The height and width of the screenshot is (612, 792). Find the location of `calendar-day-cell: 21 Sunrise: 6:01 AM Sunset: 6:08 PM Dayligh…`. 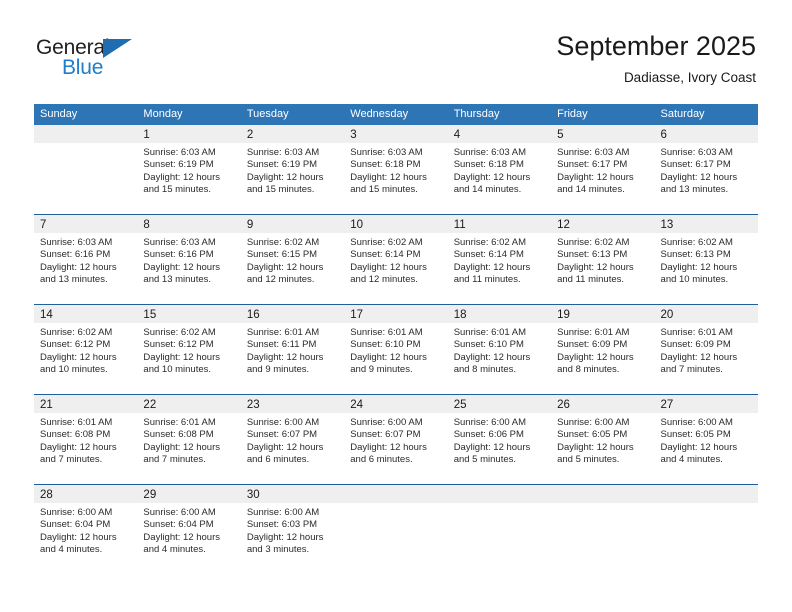

calendar-day-cell: 21 Sunrise: 6:01 AM Sunset: 6:08 PM Dayligh… is located at coordinates (86, 439).